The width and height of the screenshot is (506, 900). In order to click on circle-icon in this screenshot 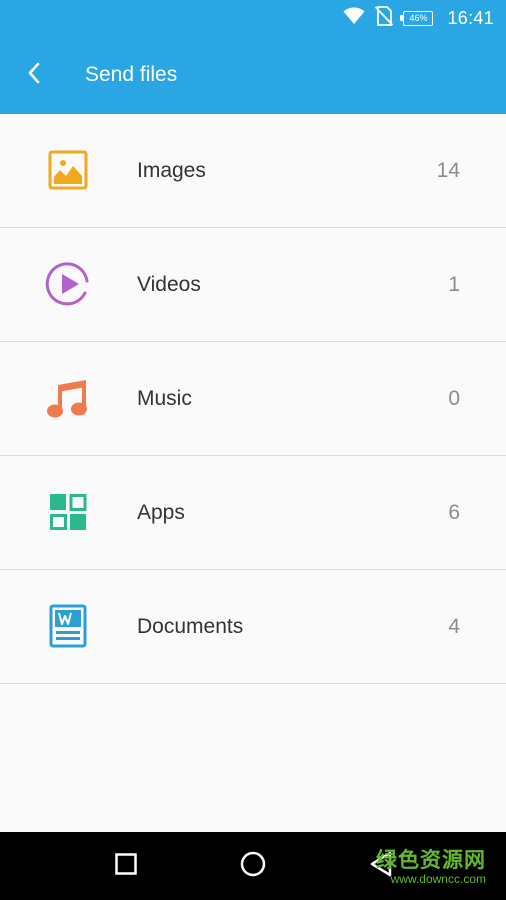, I will do `click(253, 866)`.